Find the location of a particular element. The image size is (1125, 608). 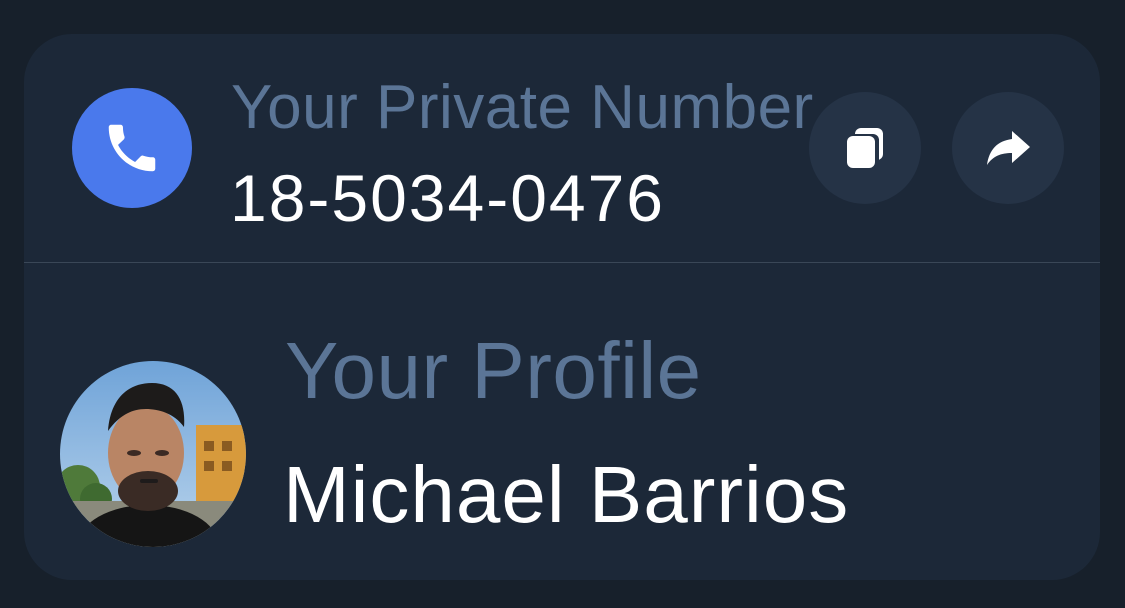

share-arrow-icon is located at coordinates (1008, 148).